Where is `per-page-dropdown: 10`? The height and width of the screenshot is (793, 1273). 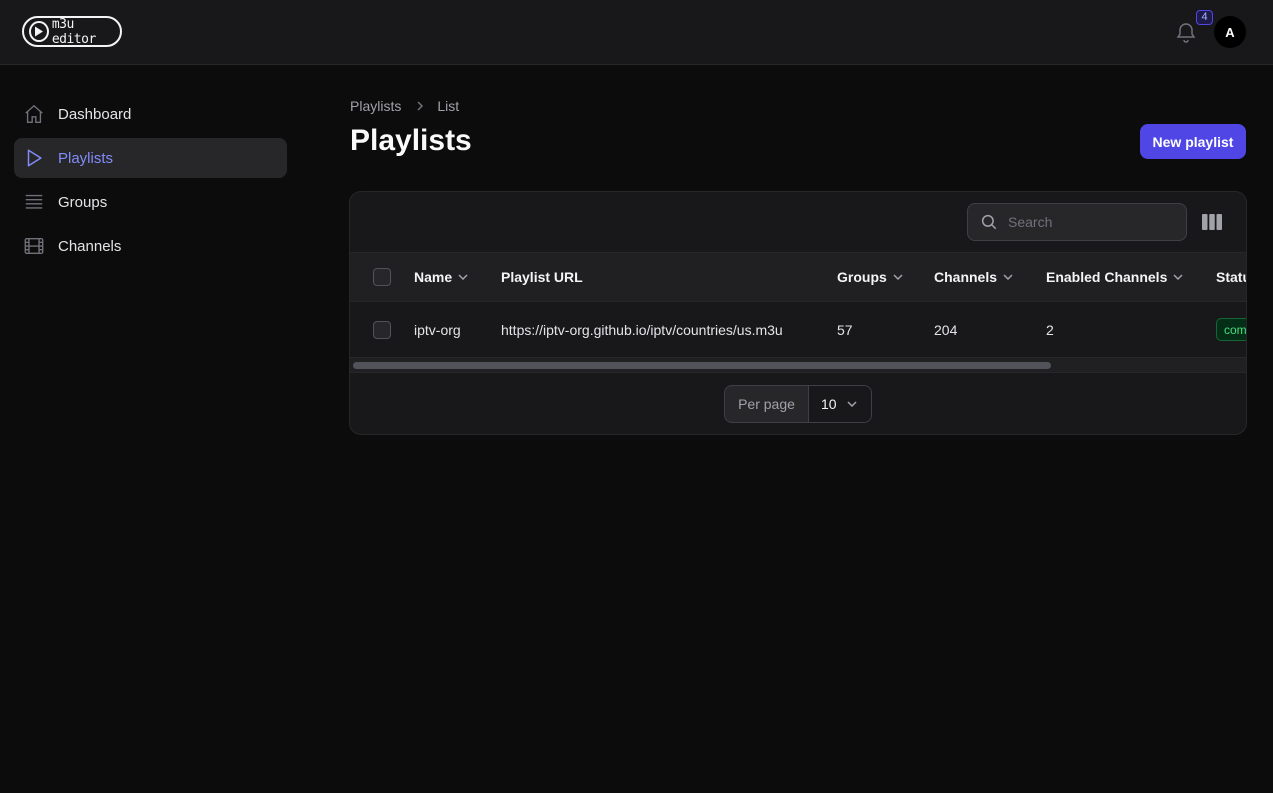 per-page-dropdown: 10 is located at coordinates (840, 404).